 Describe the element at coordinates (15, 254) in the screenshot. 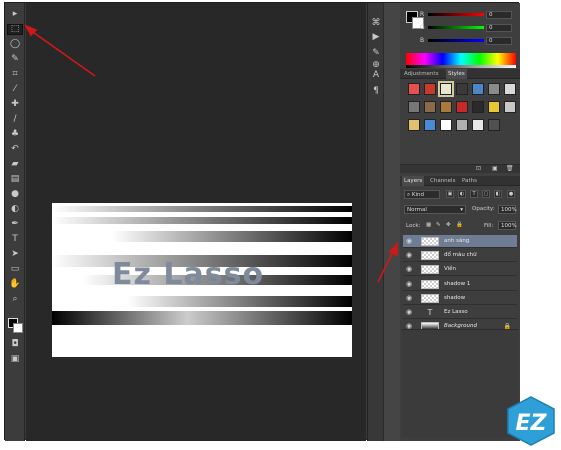

I see `path-selection-tool-icon: ➤` at that location.